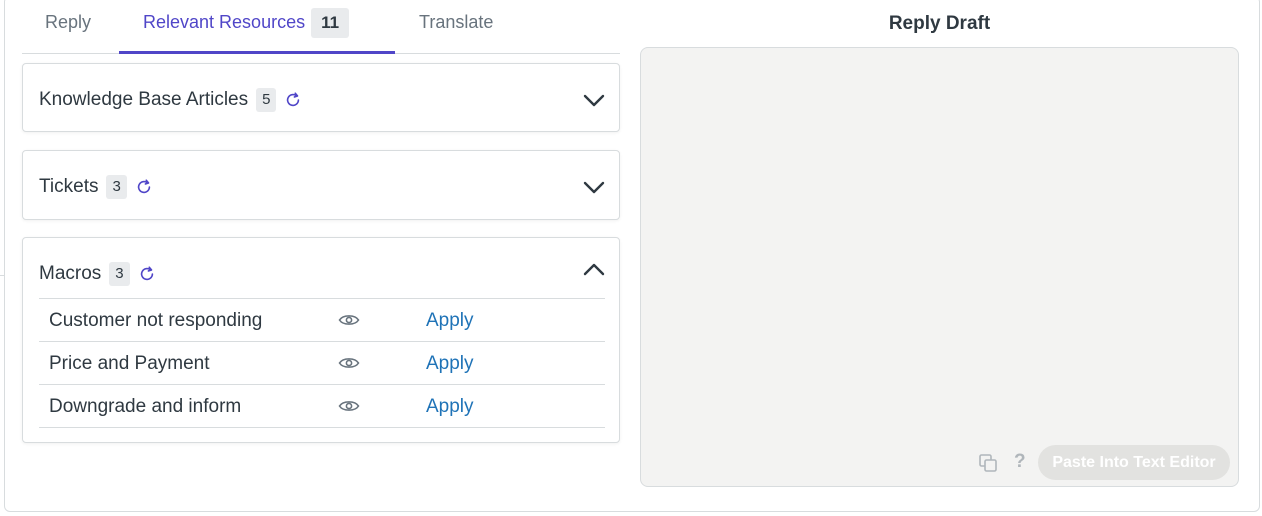 The height and width of the screenshot is (516, 1262). I want to click on tab-bar: Reply Relevant Resources 11 Translate, so click(321, 27).